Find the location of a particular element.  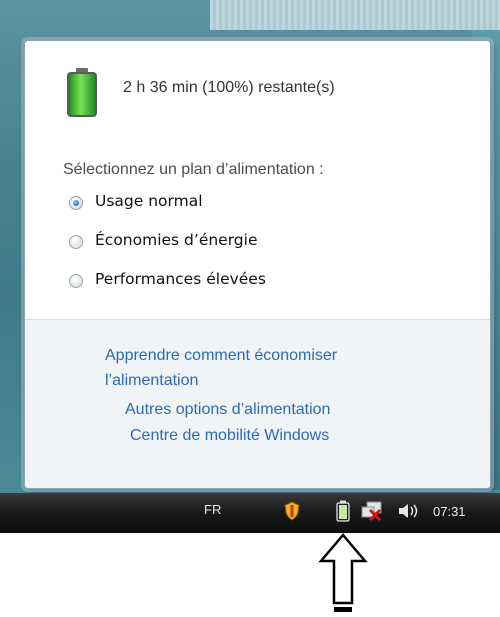

clock: 07:31 is located at coordinates (449, 511).